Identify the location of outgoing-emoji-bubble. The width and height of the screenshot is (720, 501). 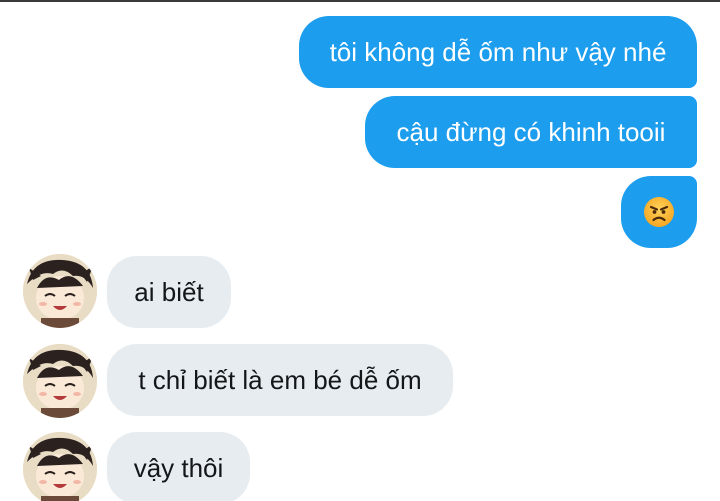
(659, 212).